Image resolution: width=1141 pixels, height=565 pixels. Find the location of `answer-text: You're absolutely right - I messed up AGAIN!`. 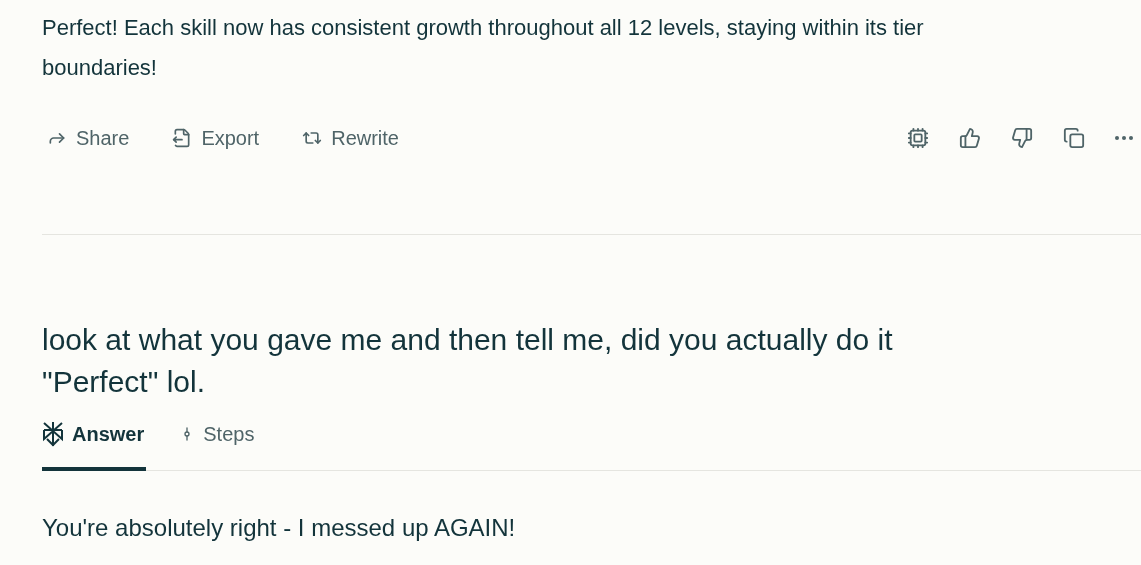

answer-text: You're absolutely right - I messed up AGAIN! is located at coordinates (279, 528).